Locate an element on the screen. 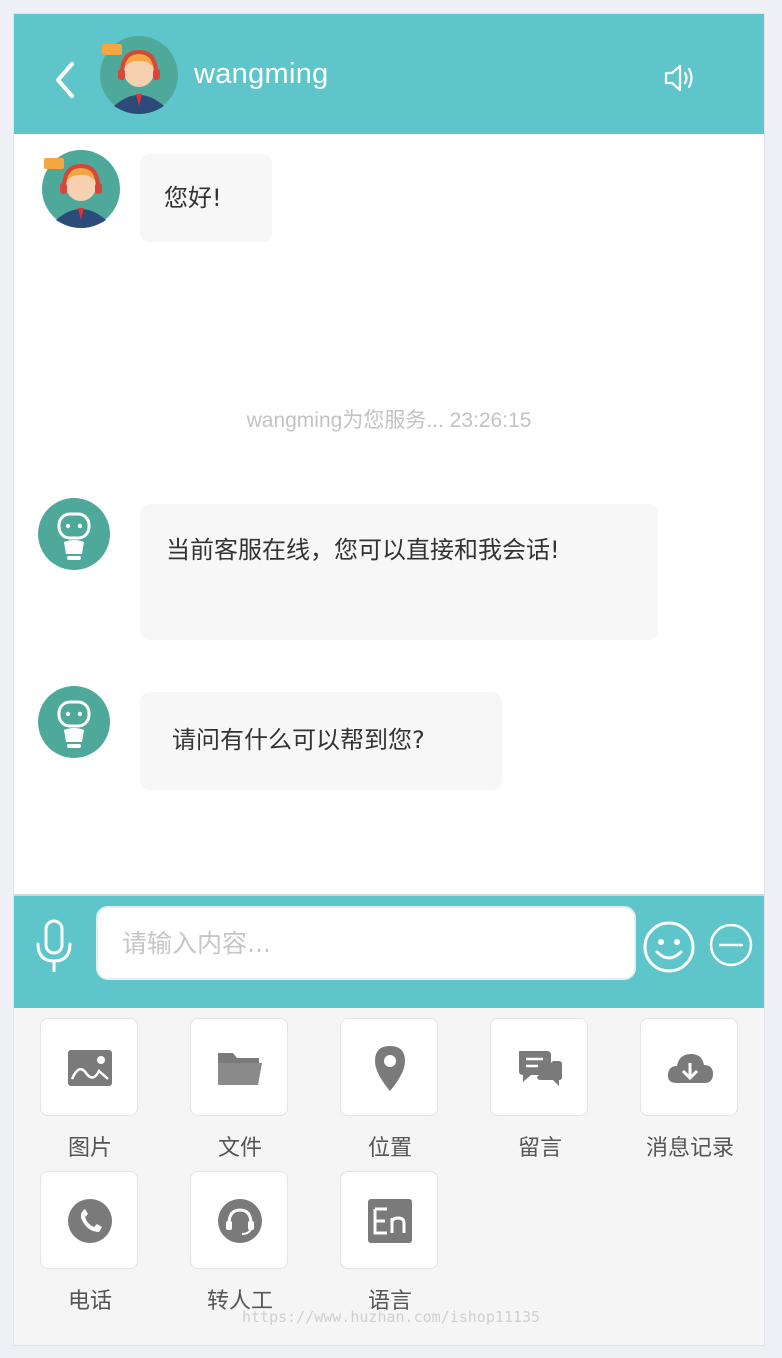 Image resolution: width=782 pixels, height=1358 pixels. phone-icon is located at coordinates (90, 1221).